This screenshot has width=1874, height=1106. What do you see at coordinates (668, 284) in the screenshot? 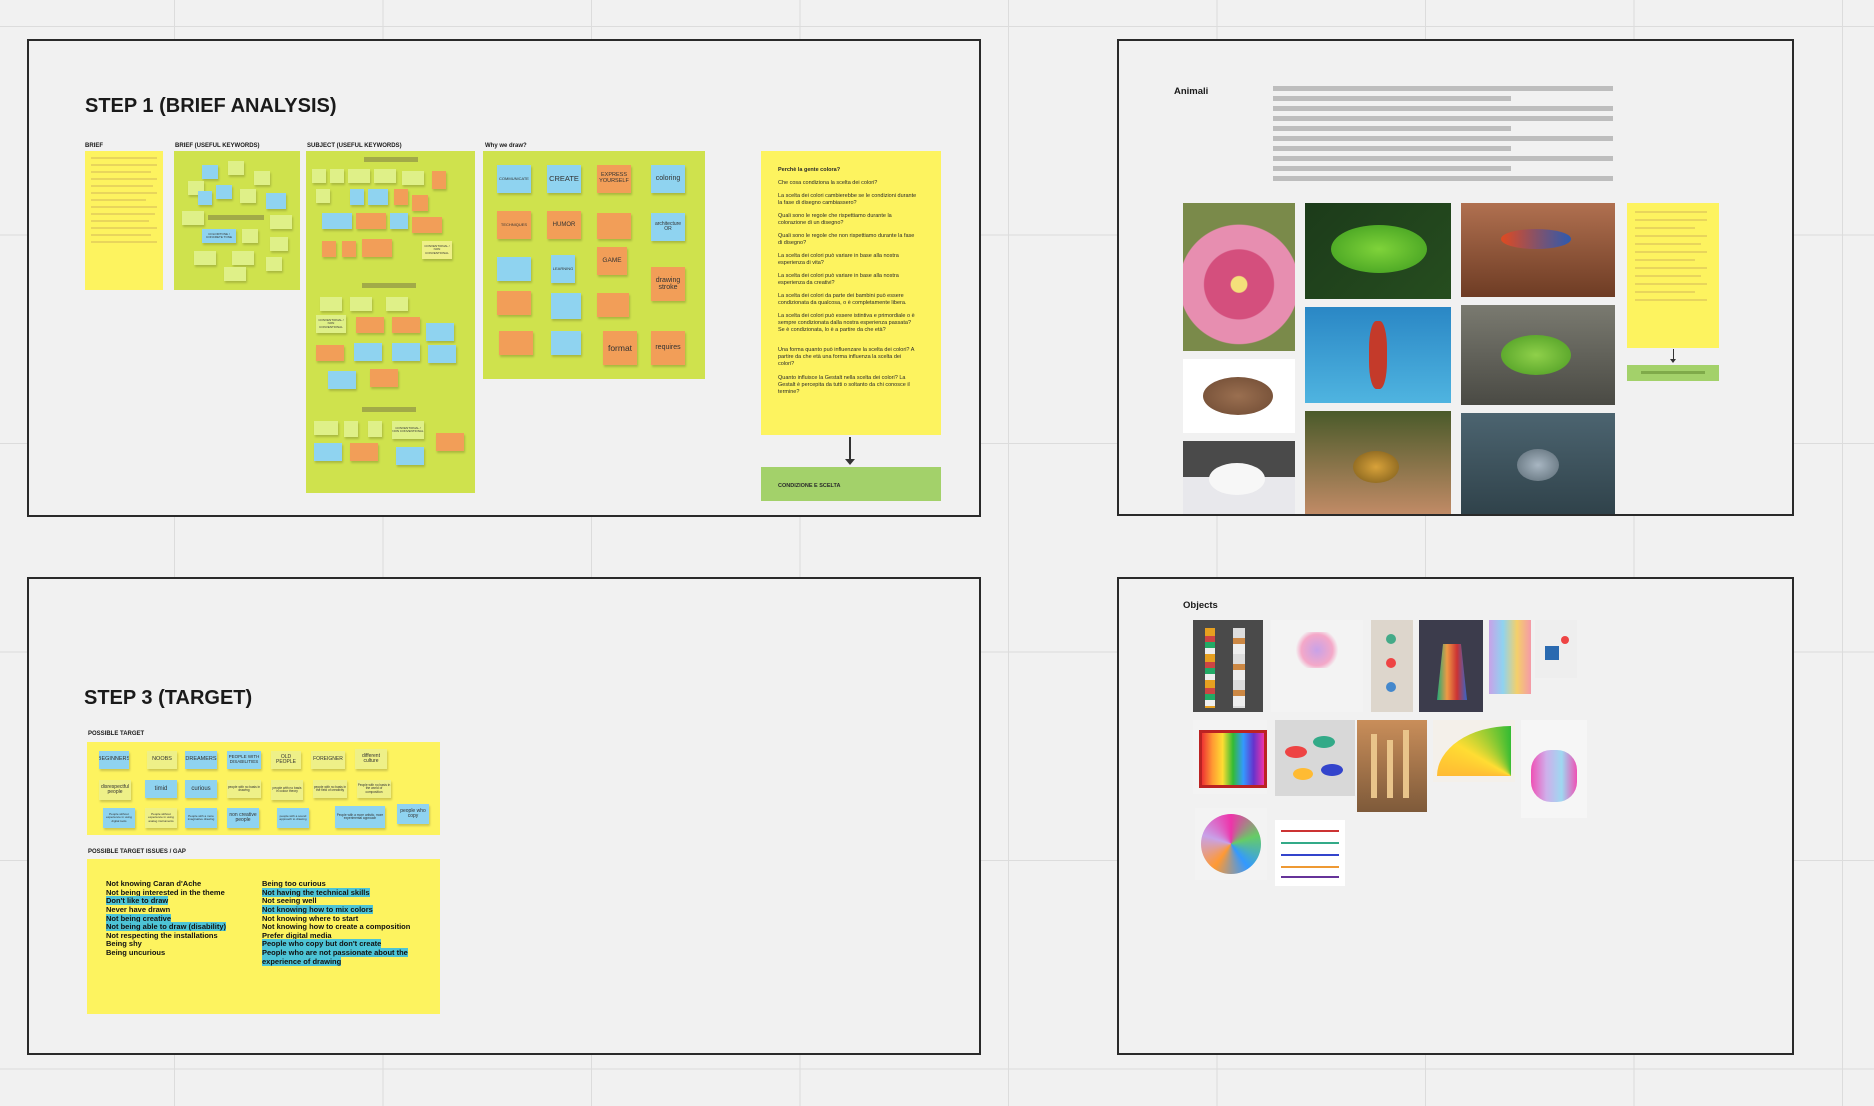
I see `why-note-drawing-stroke: drawing stroke` at bounding box center [668, 284].